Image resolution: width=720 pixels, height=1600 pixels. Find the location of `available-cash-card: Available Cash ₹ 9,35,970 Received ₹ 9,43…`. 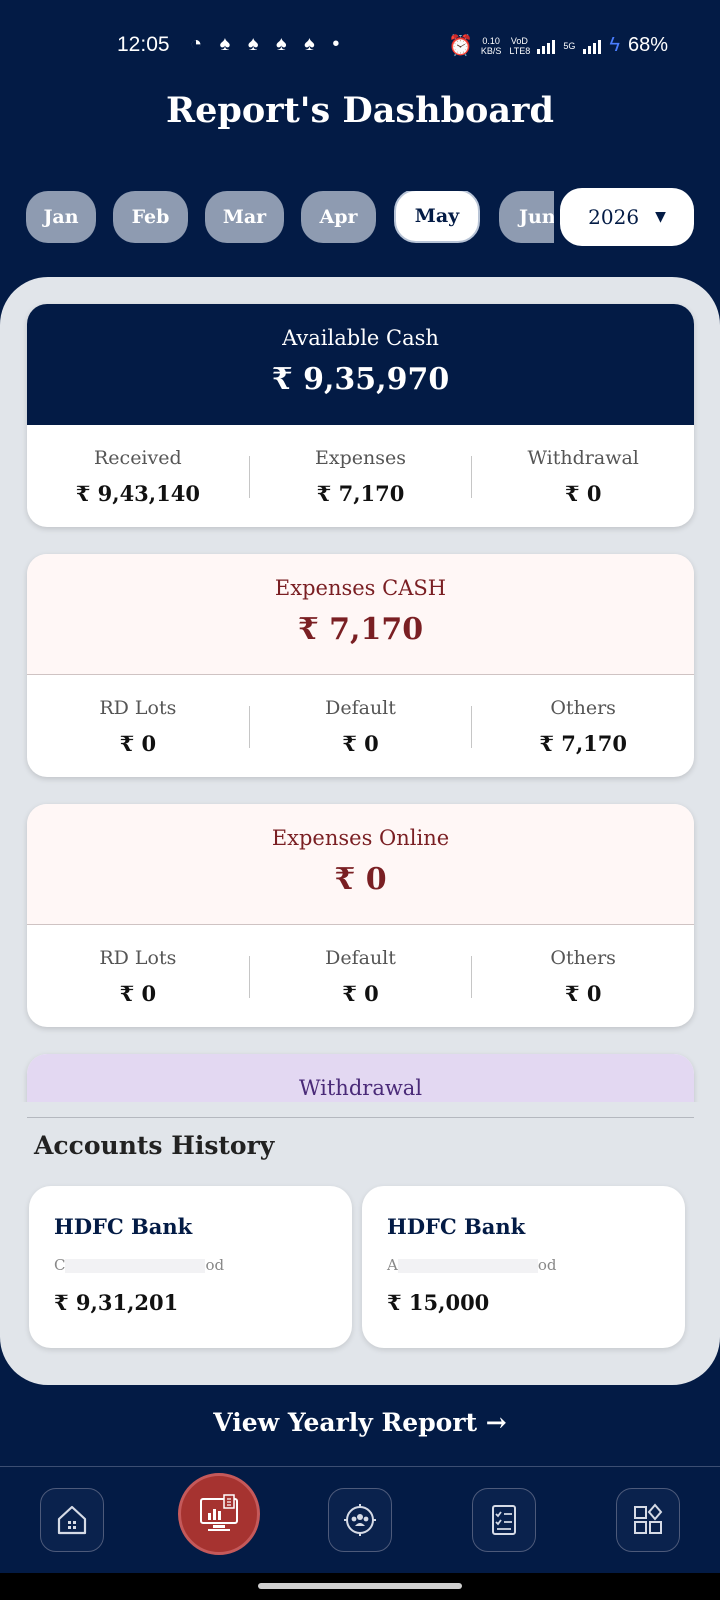

available-cash-card: Available Cash ₹ 9,35,970 Received ₹ 9,43… is located at coordinates (360, 415).